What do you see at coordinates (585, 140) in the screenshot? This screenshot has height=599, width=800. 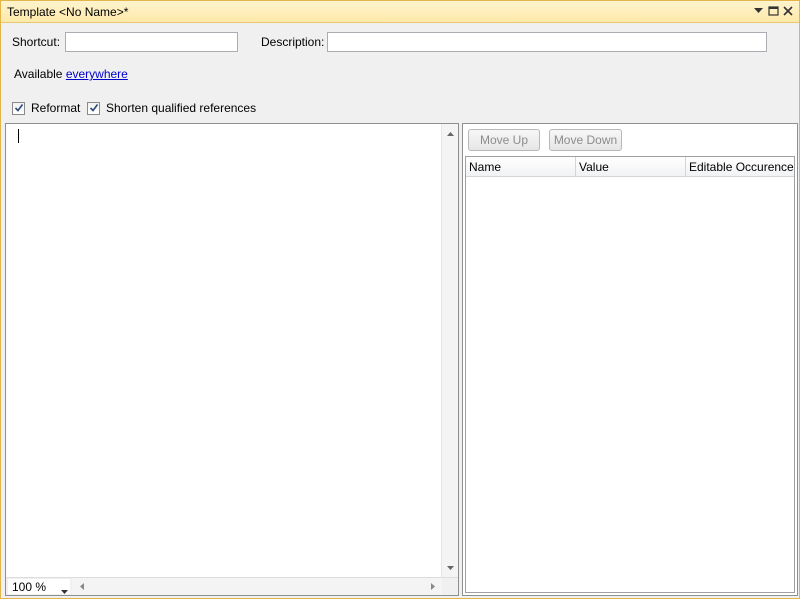 I see `move-down-button: Move Down` at bounding box center [585, 140].